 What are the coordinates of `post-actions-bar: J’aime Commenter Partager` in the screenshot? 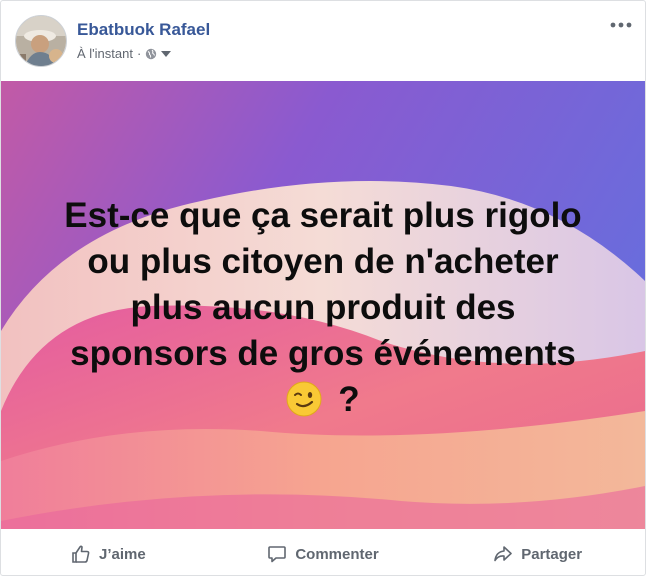 It's located at (323, 554).